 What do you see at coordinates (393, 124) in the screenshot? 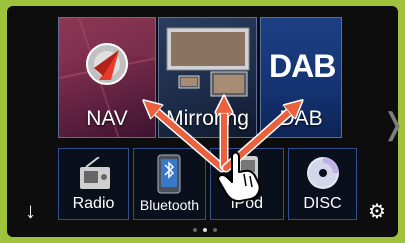
I see `chevron-right-icon: ❭` at bounding box center [393, 124].